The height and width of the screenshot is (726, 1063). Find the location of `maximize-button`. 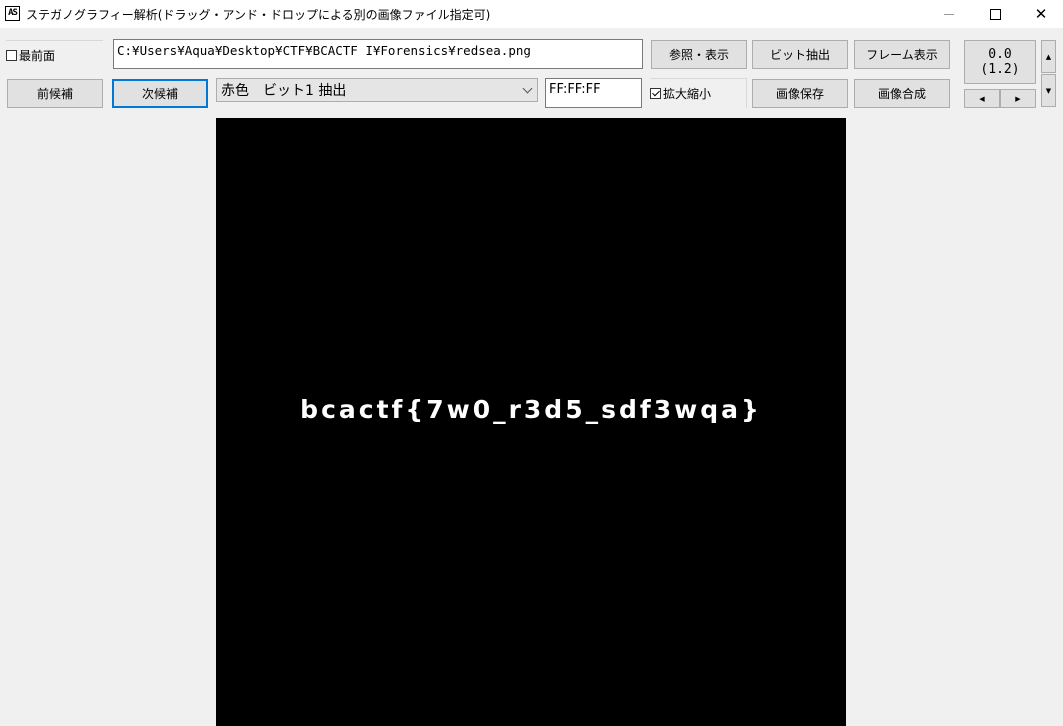

maximize-button is located at coordinates (995, 14).